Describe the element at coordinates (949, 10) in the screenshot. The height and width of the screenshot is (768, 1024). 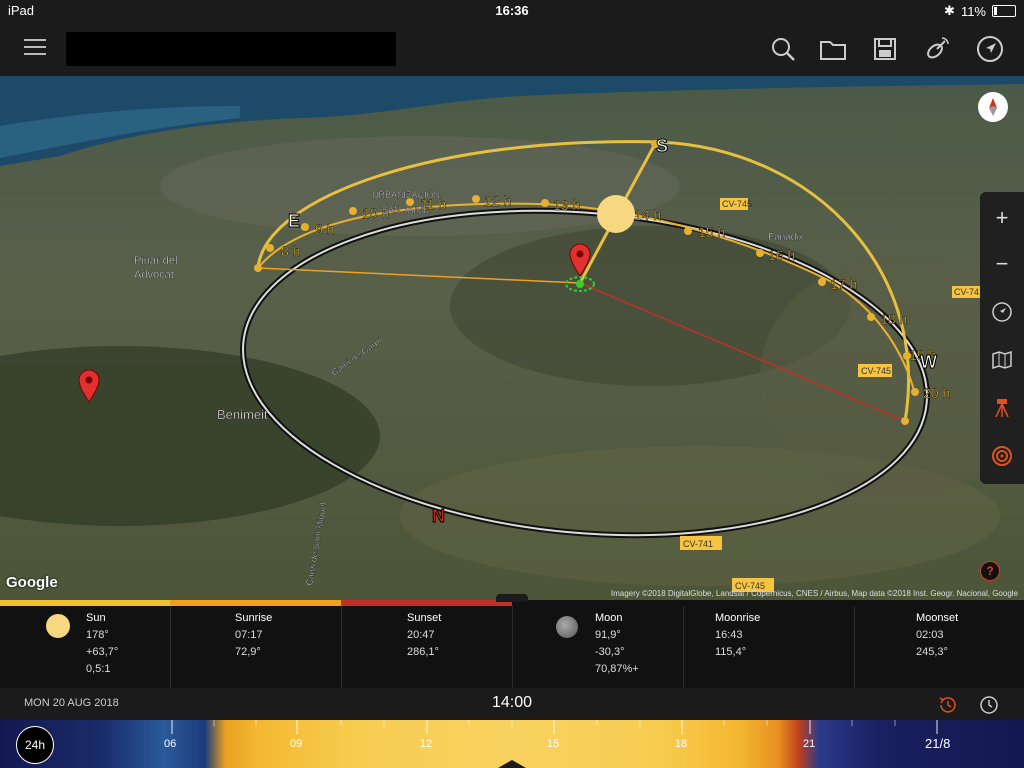
I see `bluetooth-icon: ✱` at that location.